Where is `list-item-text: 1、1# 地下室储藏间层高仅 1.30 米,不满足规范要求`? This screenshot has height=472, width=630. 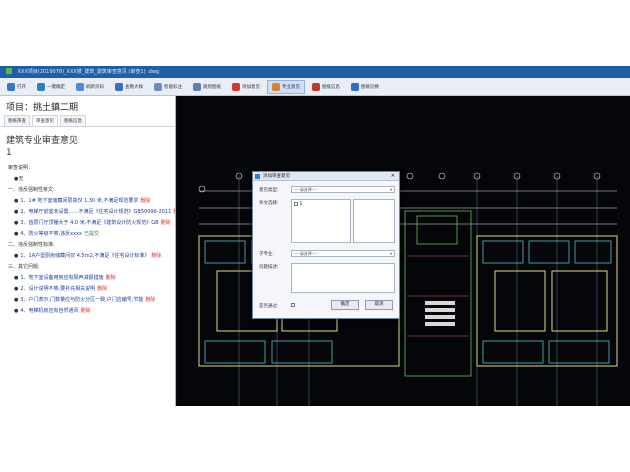
list-item-text: 1、1# 地下室储藏间层高仅 1.30 米,不满足规范要求 is located at coordinates (79, 201).